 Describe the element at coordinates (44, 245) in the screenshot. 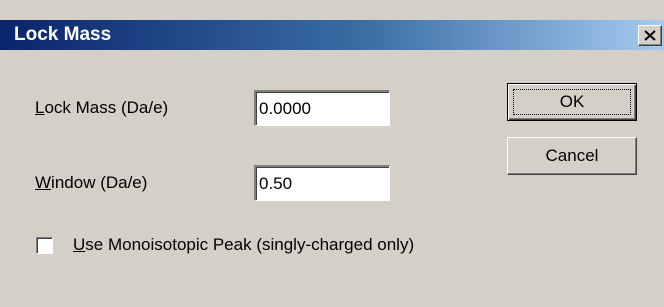

I see `monoisotopic-checkbox` at that location.